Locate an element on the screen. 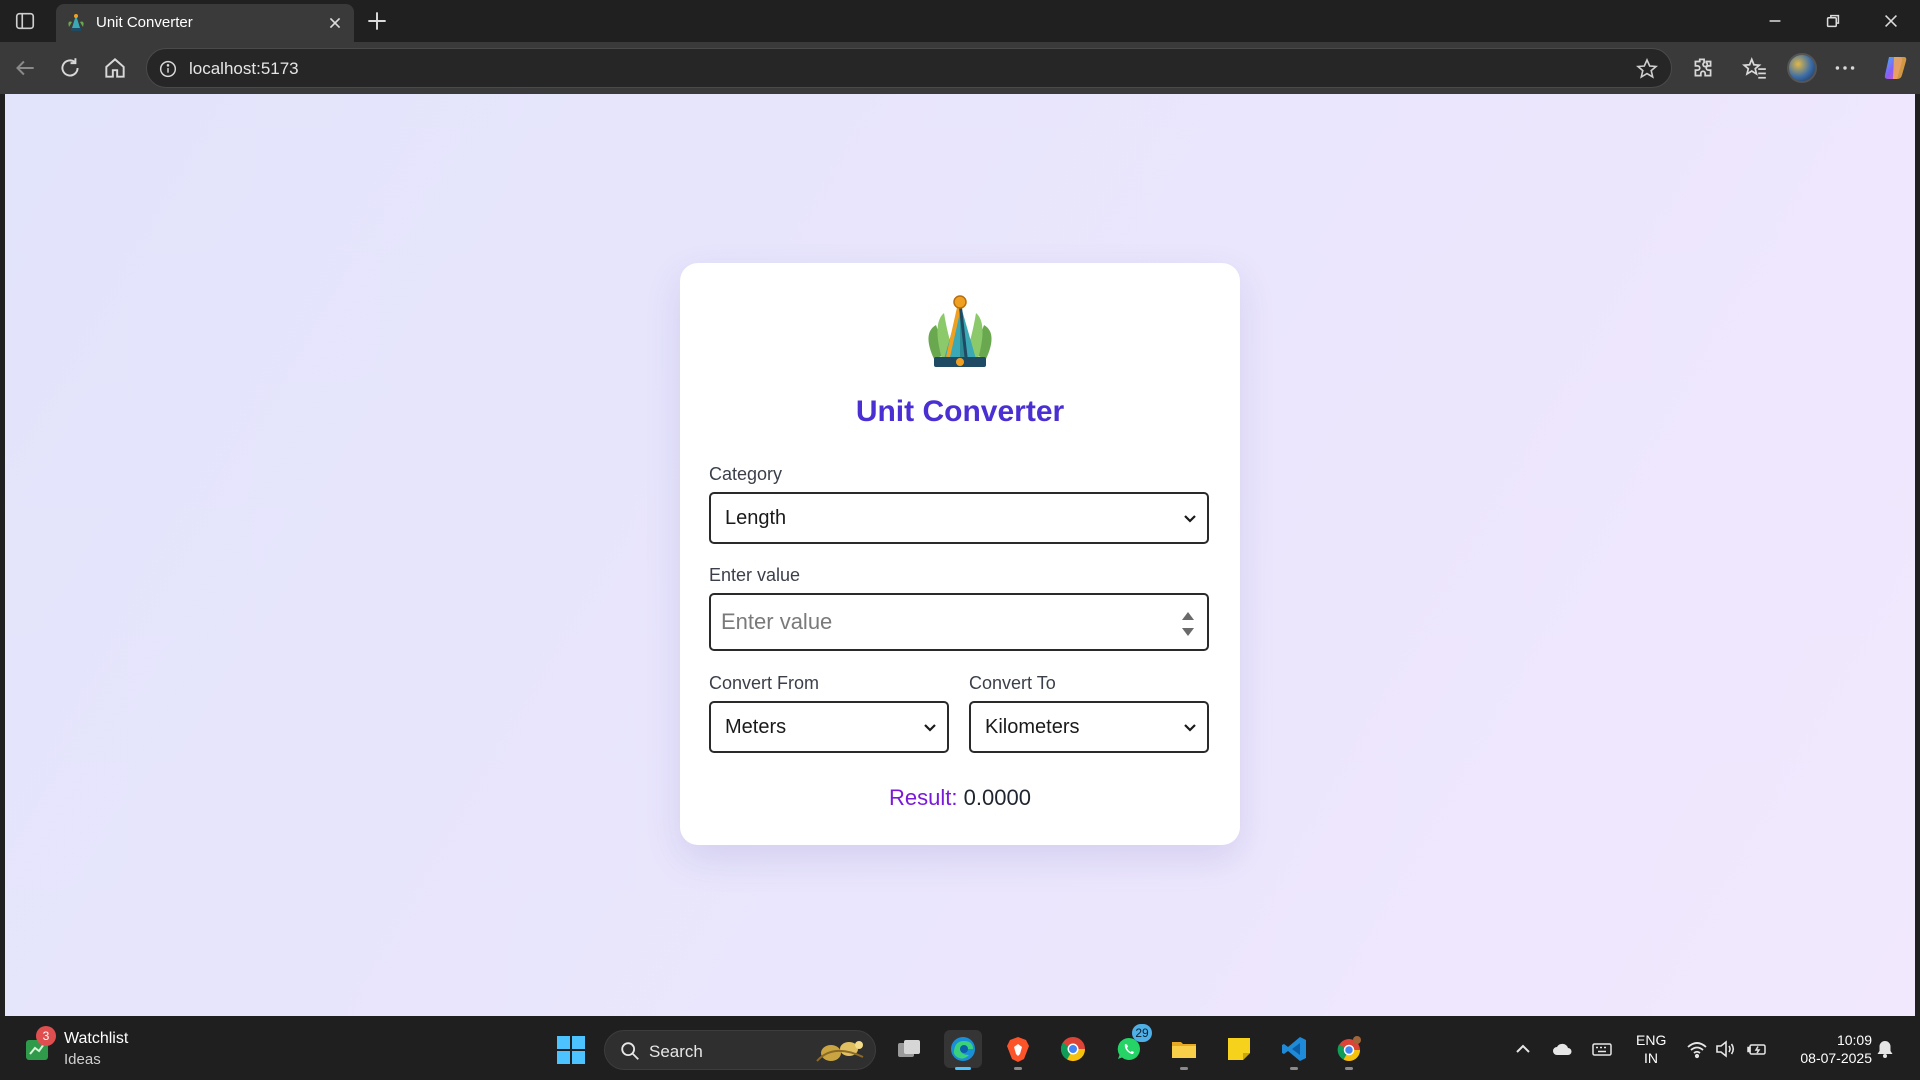  convert-to-label: Convert To is located at coordinates (1012, 683).